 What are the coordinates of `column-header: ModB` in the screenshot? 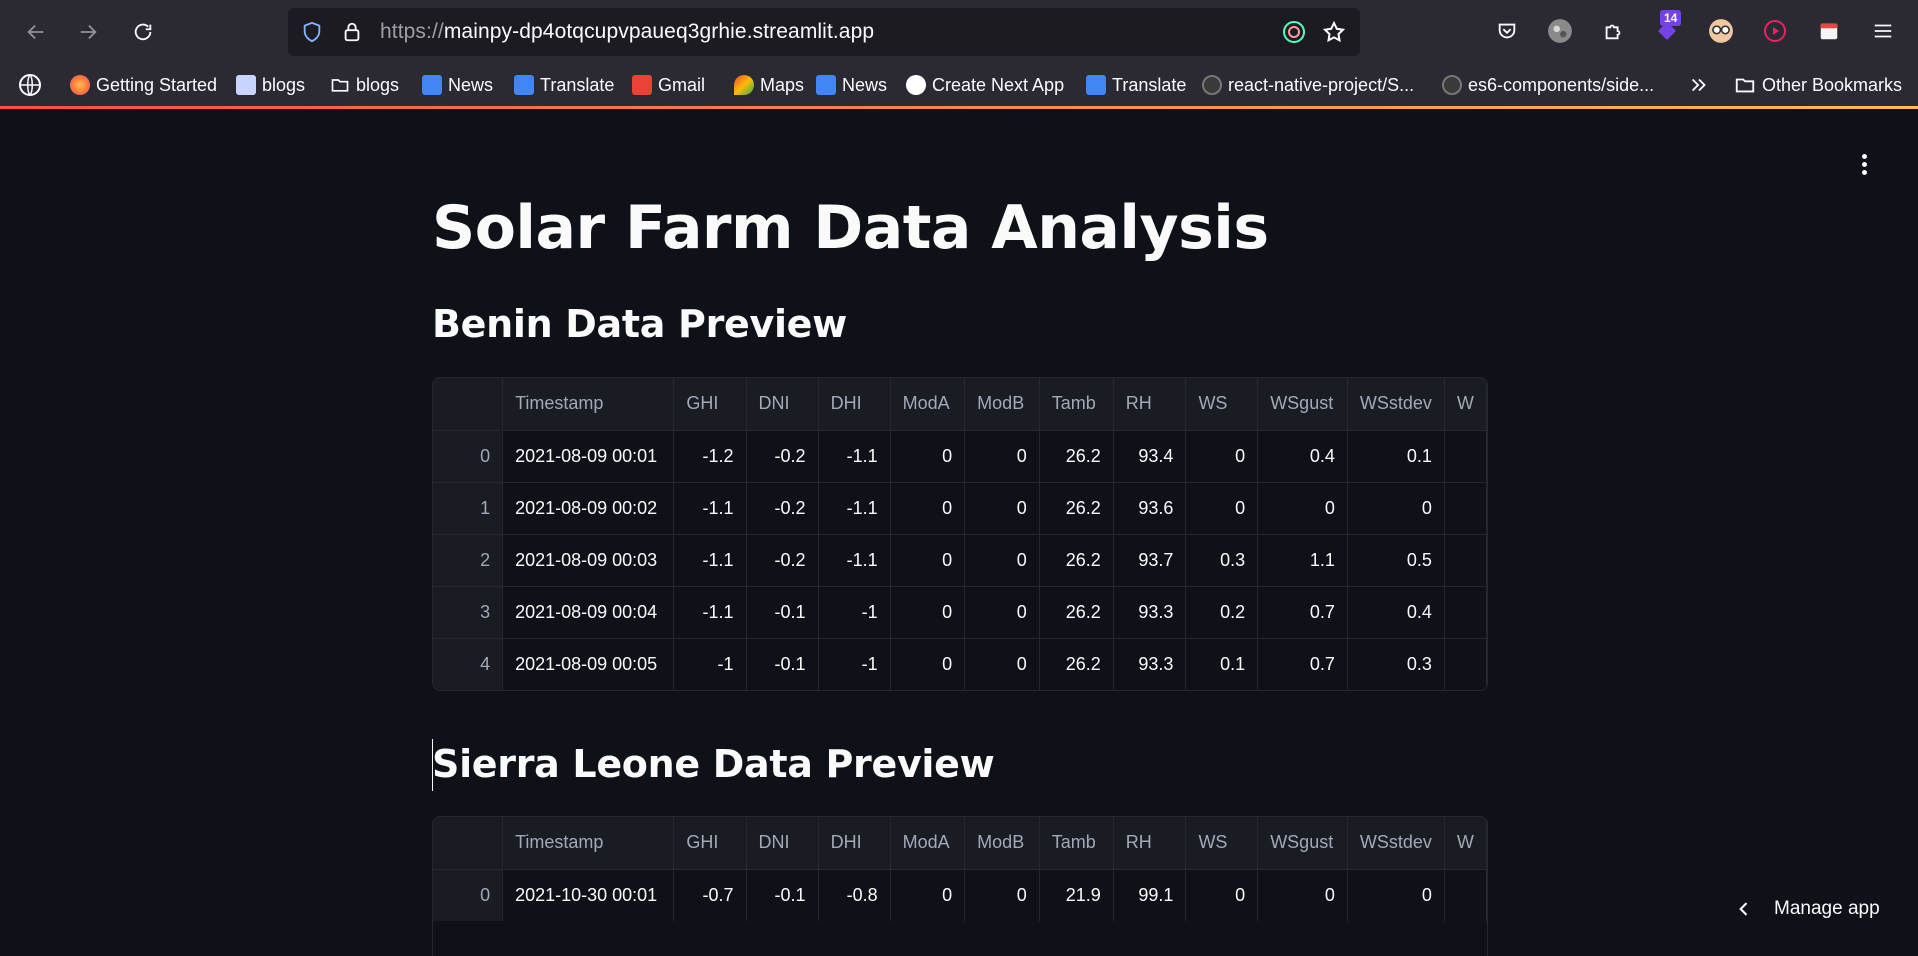 It's located at (1002, 404).